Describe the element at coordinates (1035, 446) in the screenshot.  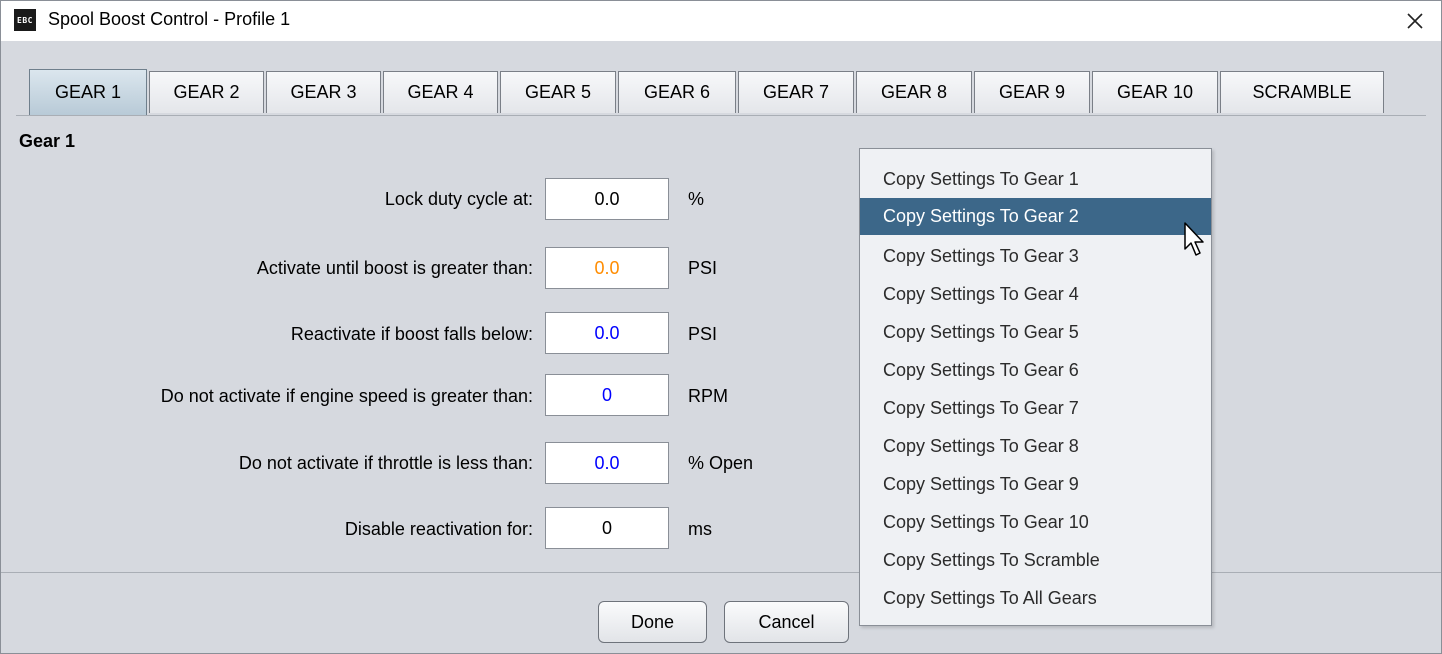
I see `menu-item-copy-gear-8: Copy Settings To Gear 8` at that location.